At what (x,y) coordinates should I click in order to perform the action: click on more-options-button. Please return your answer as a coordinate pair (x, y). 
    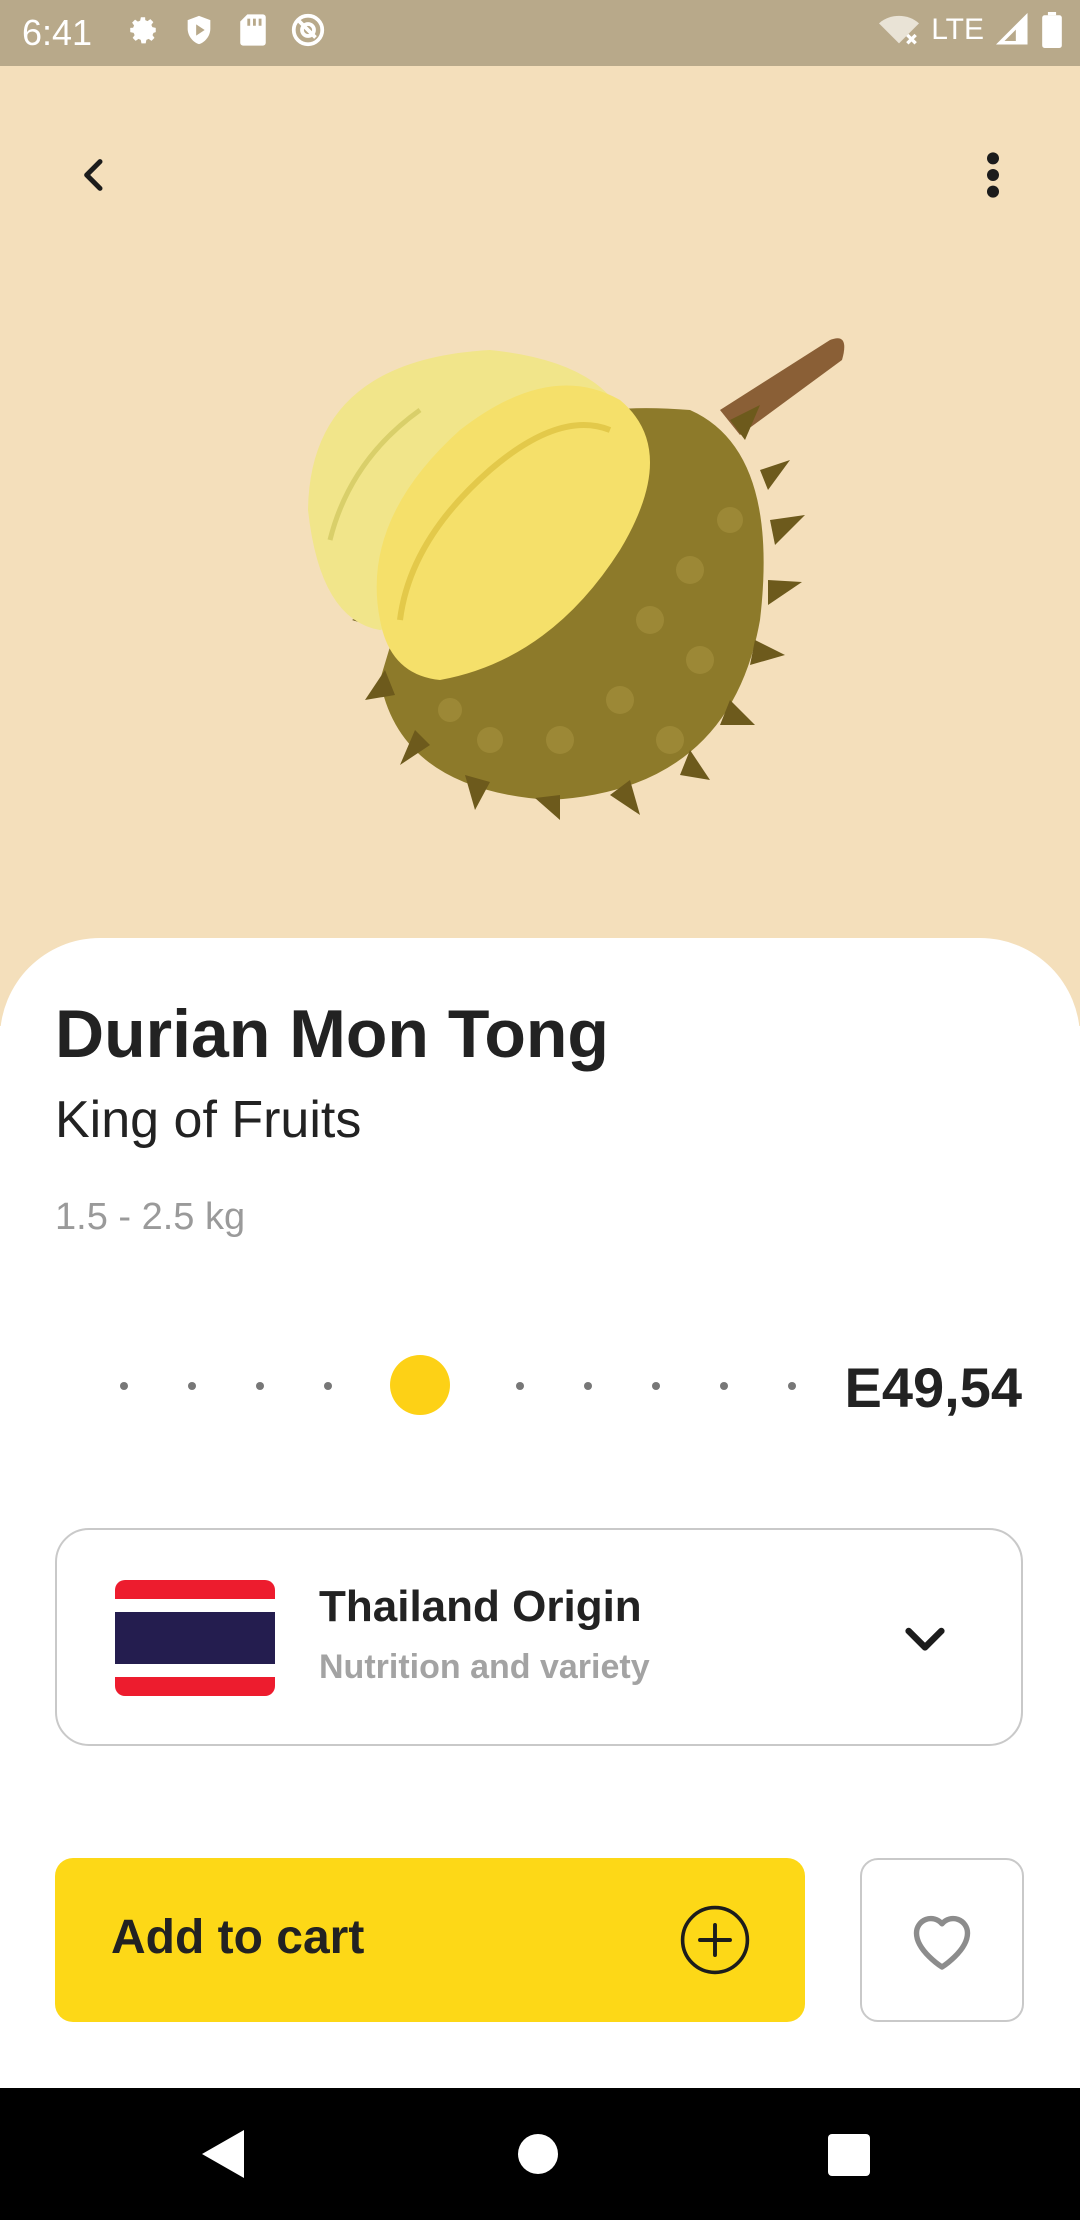
    Looking at the image, I should click on (993, 175).